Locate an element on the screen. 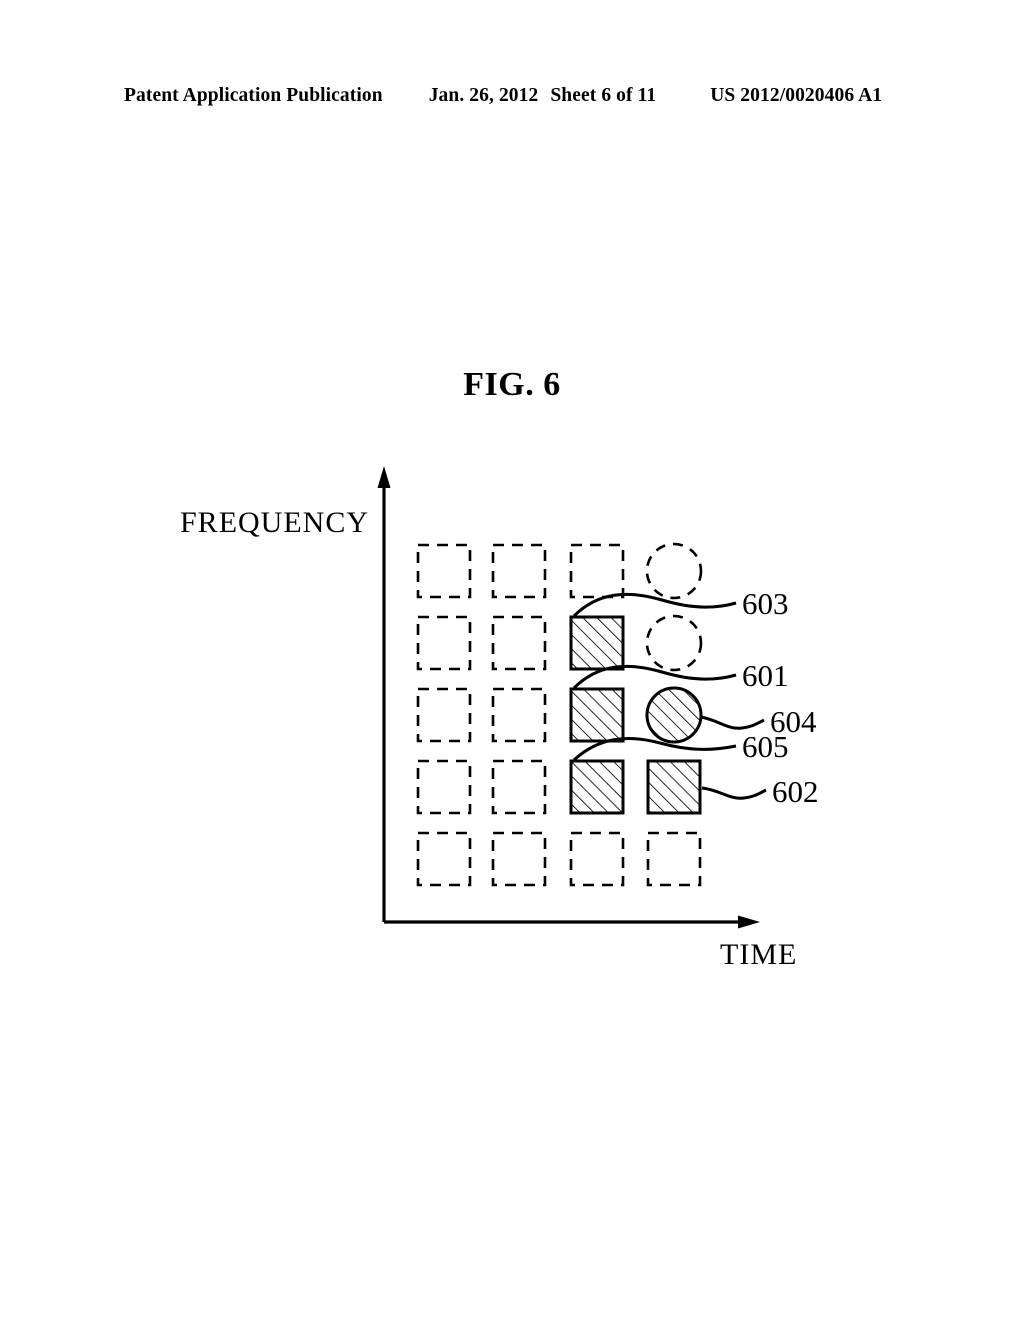  figure-title: FIG. 6 is located at coordinates (512, 384).